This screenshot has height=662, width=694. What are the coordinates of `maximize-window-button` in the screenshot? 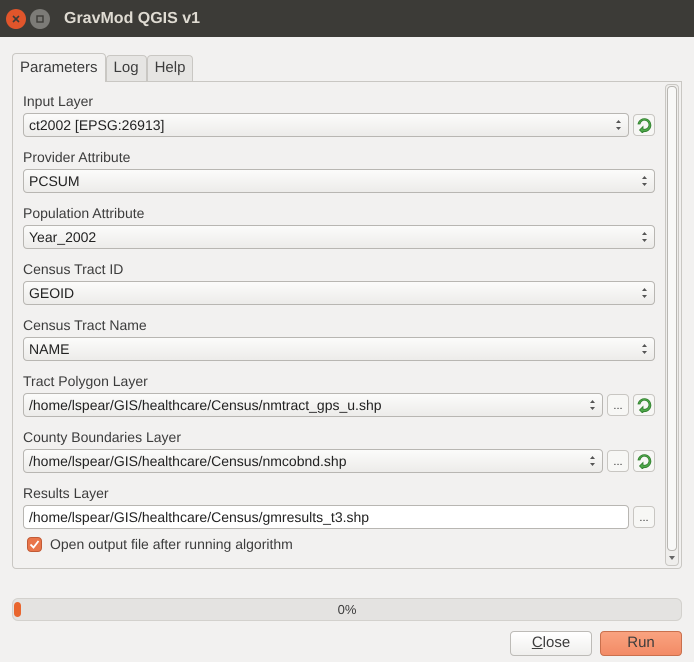 It's located at (40, 18).